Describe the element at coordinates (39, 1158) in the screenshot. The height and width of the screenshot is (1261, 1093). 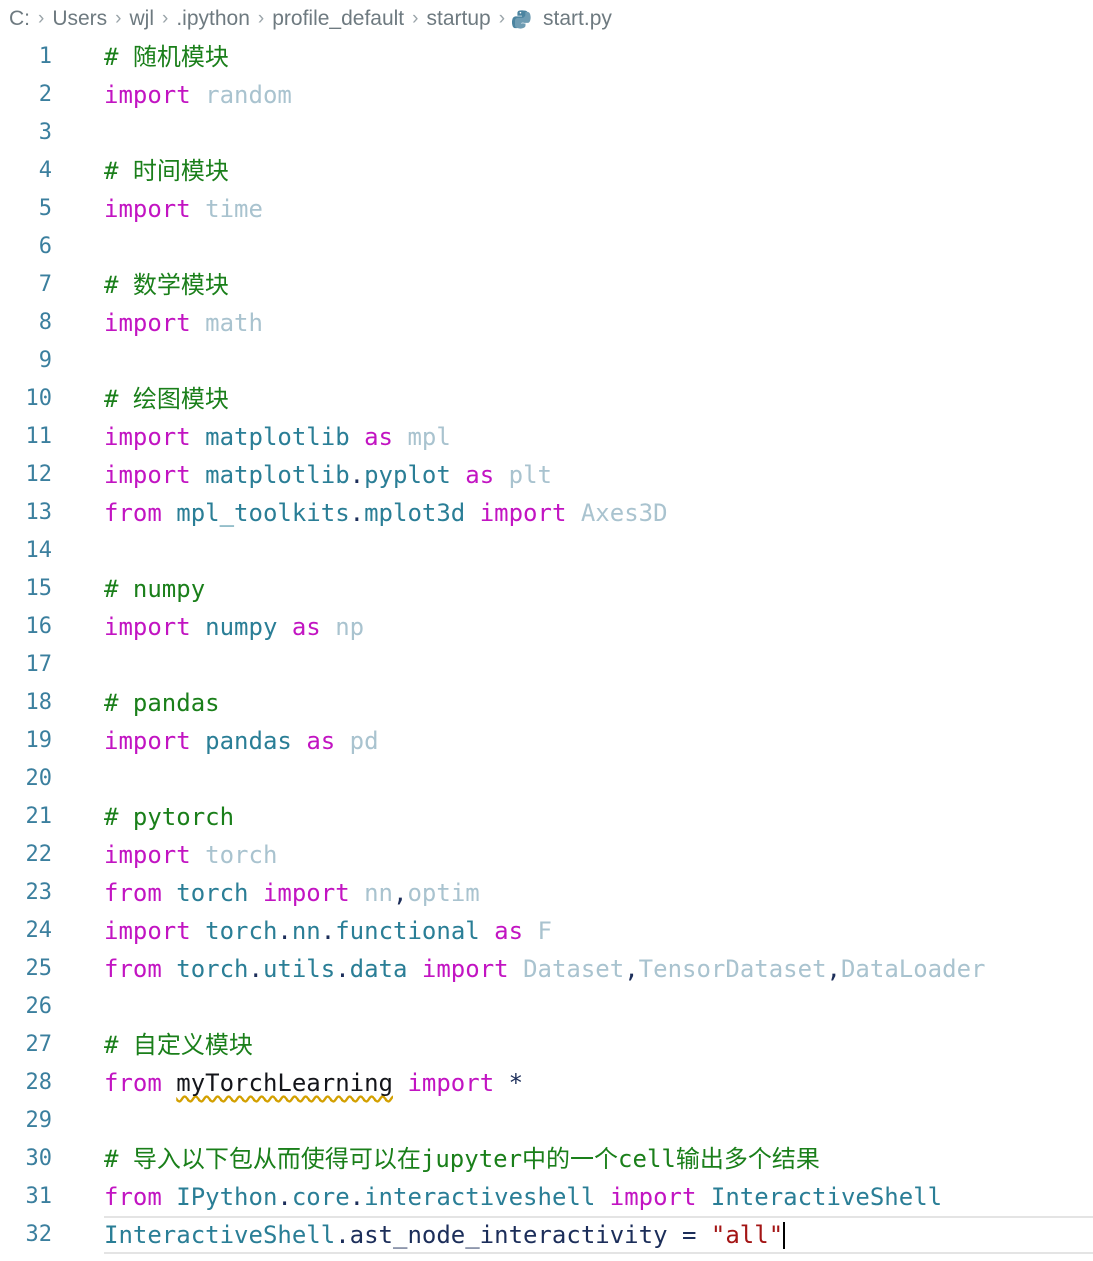
I see `line-number: 30` at that location.